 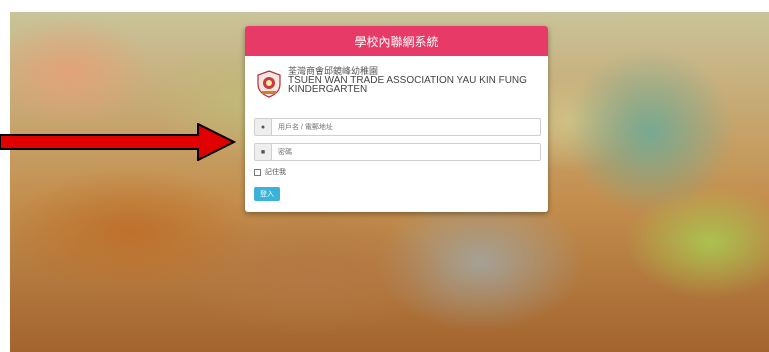 I want to click on card-header: 學校內聯網系統, so click(x=396, y=41).